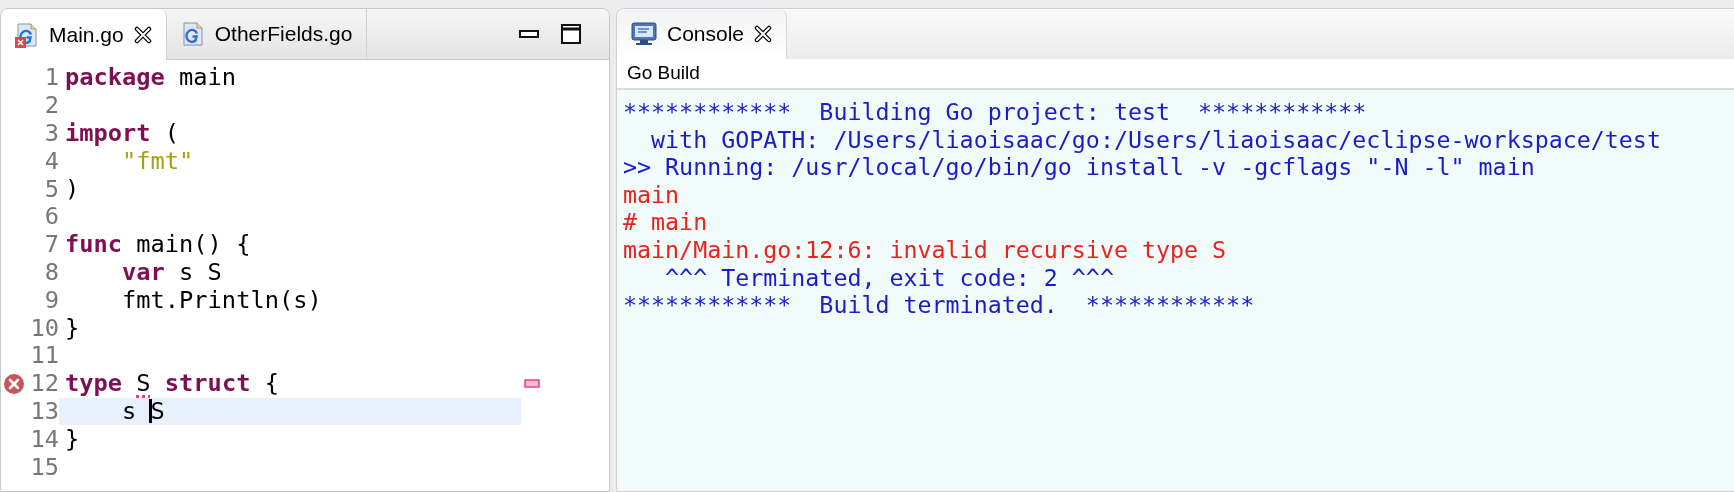  I want to click on line-number: 10, so click(44, 328).